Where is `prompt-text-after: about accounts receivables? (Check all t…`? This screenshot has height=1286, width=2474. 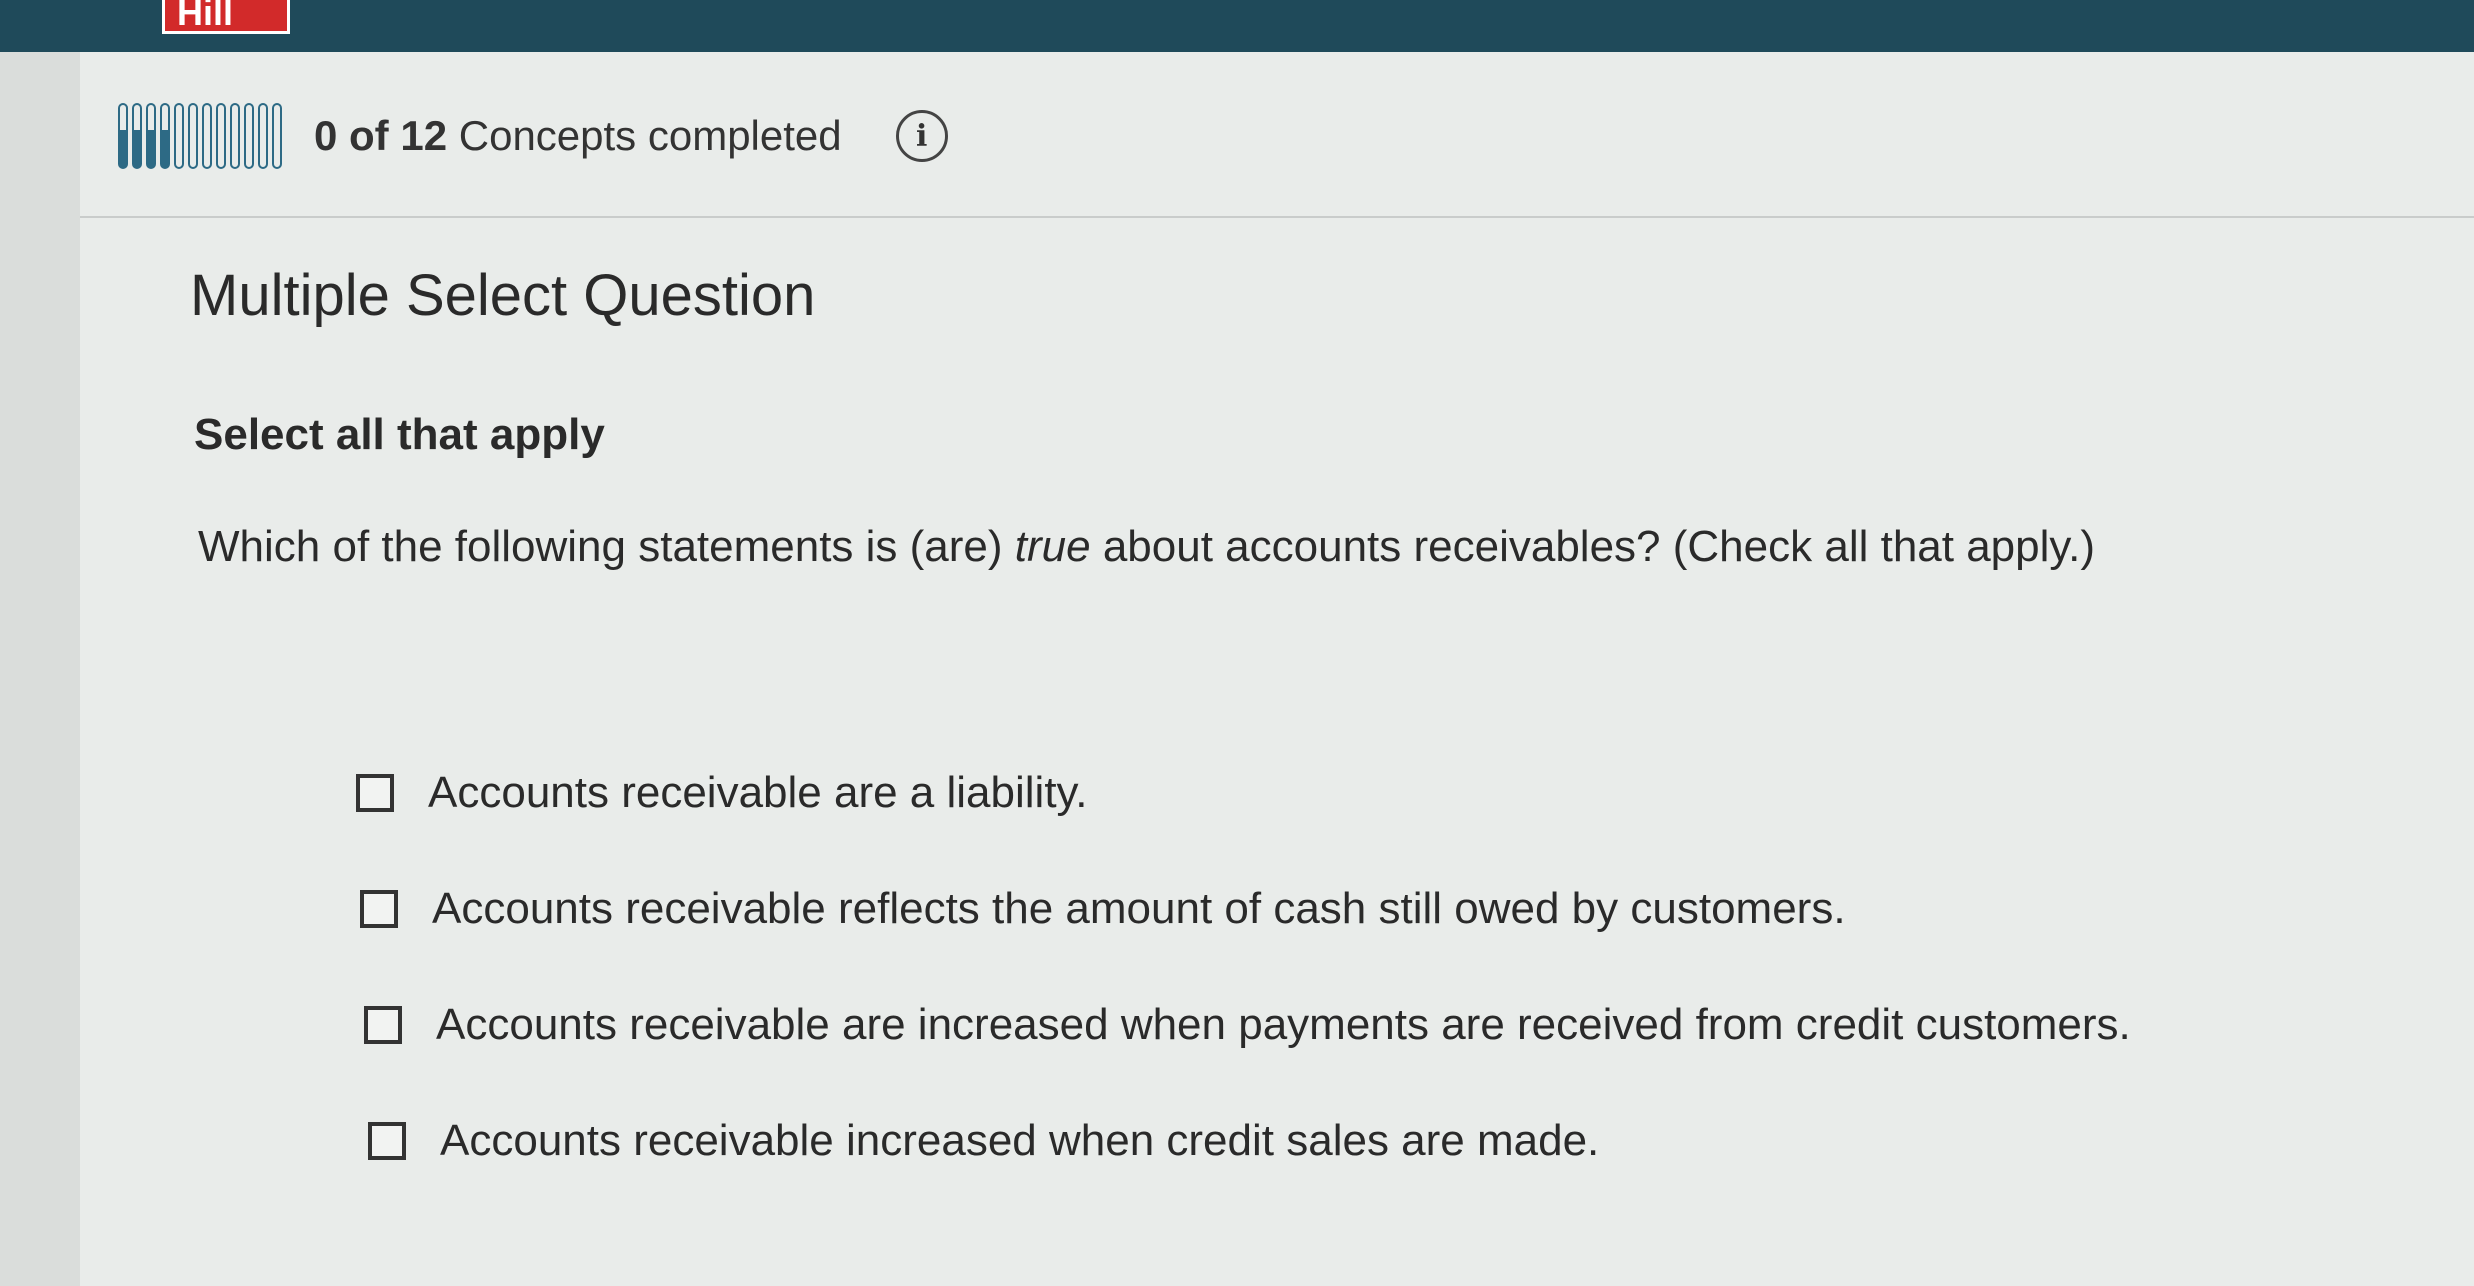 prompt-text-after: about accounts receivables? (Check all t… is located at coordinates (1593, 546).